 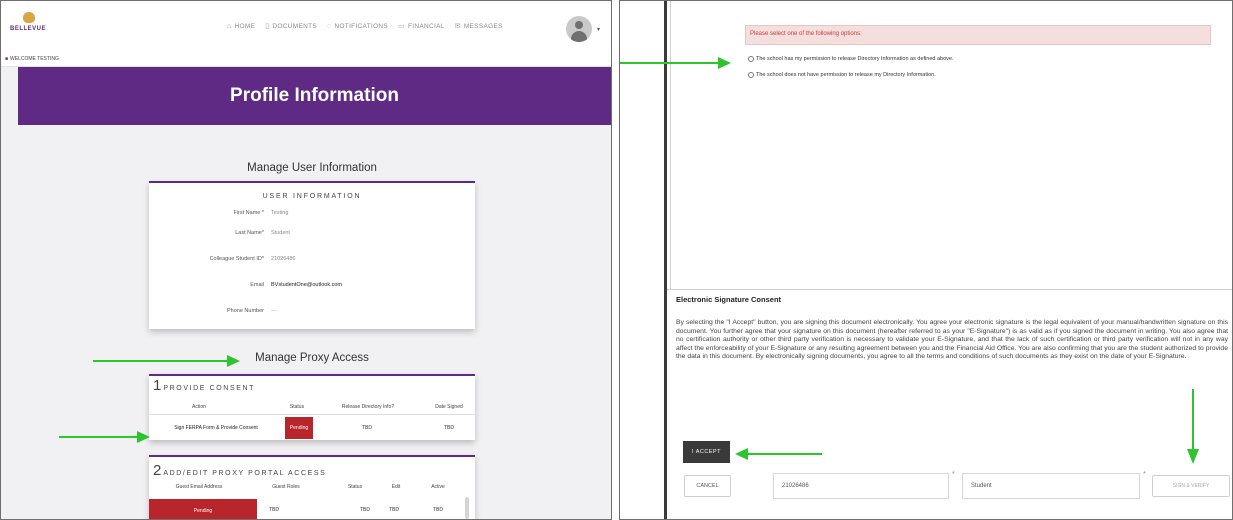 I want to click on panel-divider, so click(x=665, y=260).